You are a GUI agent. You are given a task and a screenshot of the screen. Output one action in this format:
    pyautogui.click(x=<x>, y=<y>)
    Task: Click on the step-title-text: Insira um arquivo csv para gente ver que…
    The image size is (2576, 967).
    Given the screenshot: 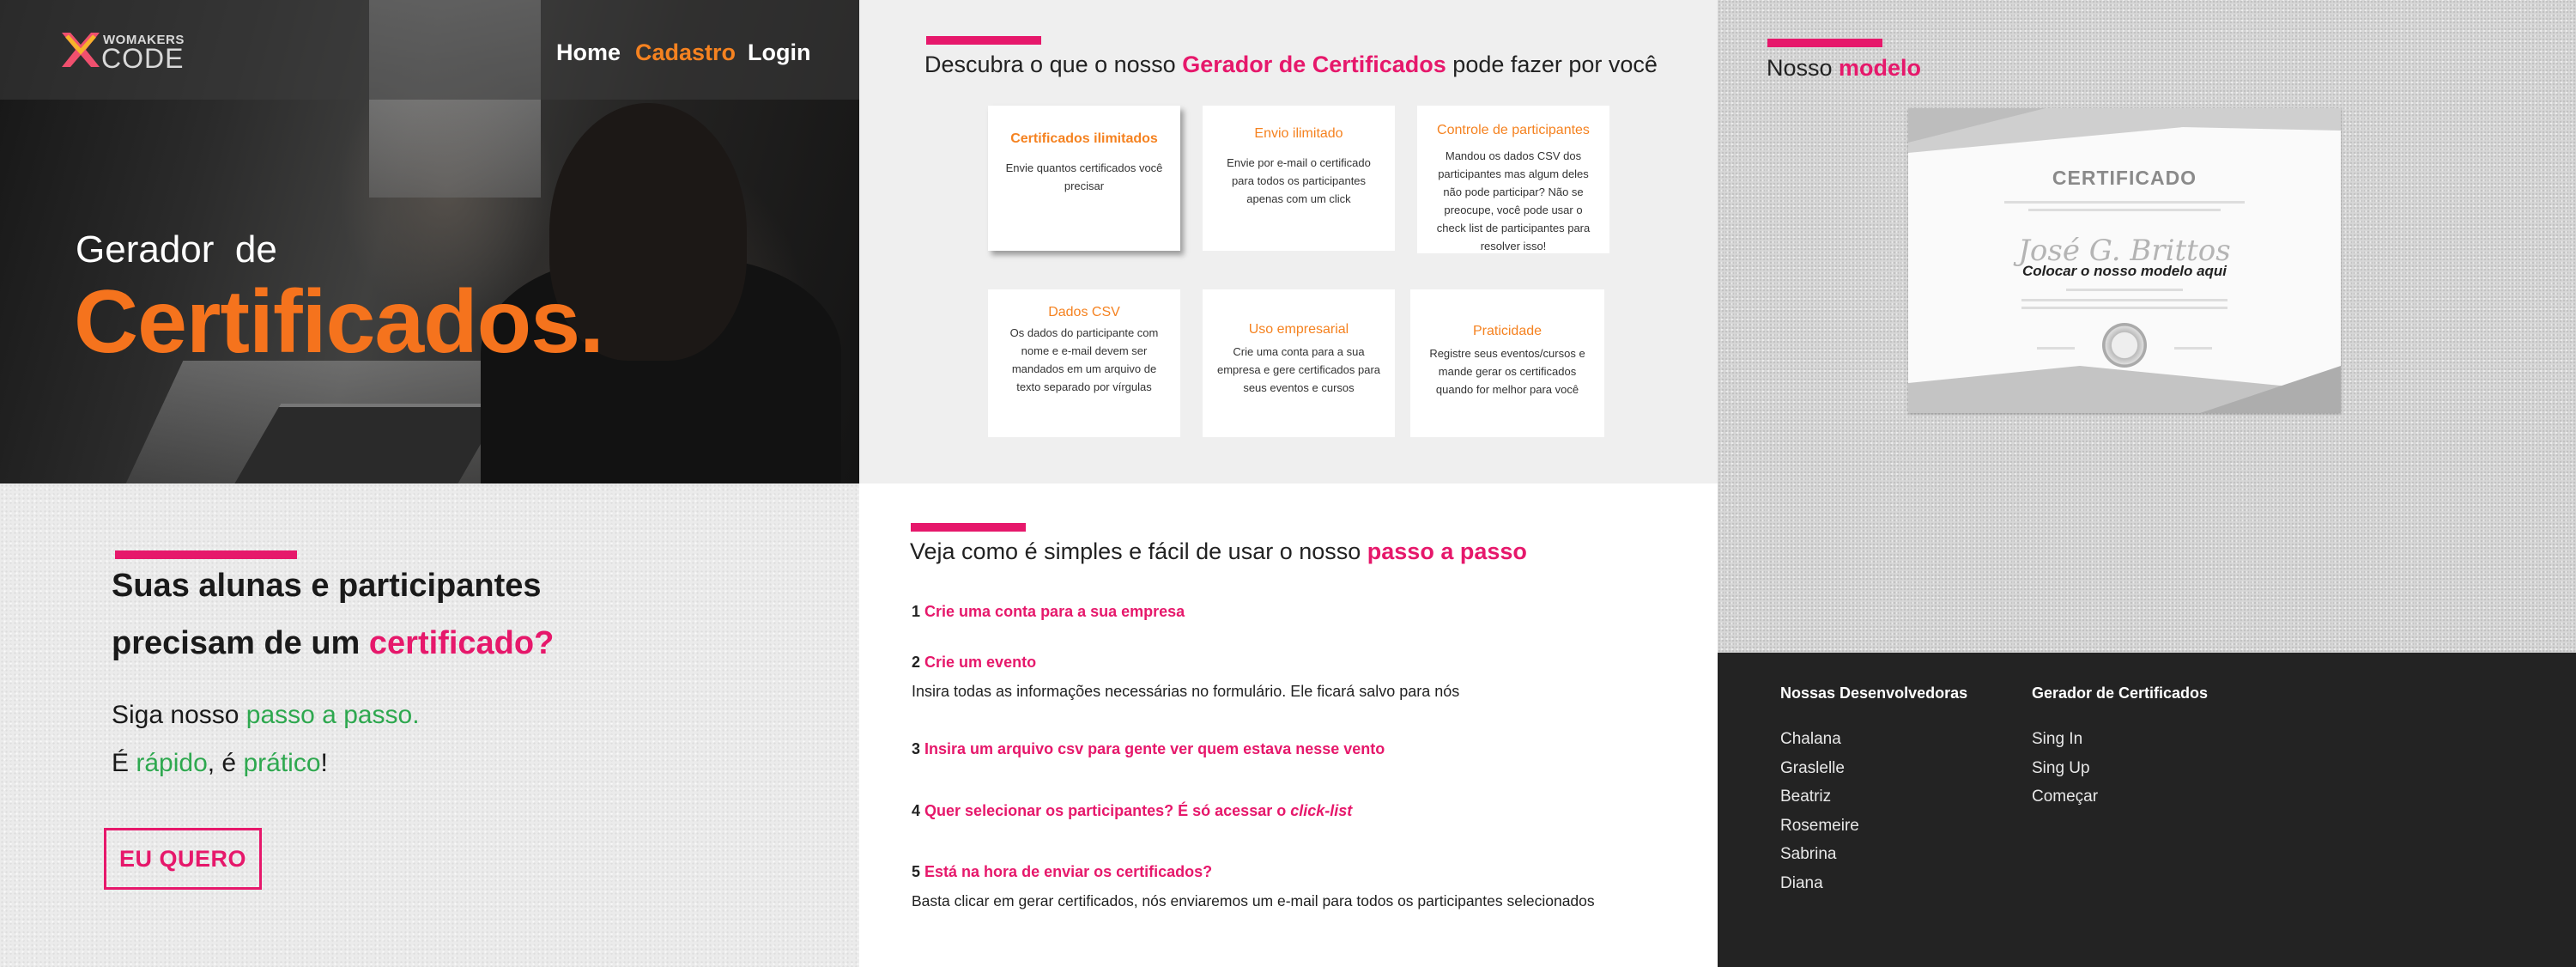 What is the action you would take?
    pyautogui.click(x=1154, y=749)
    